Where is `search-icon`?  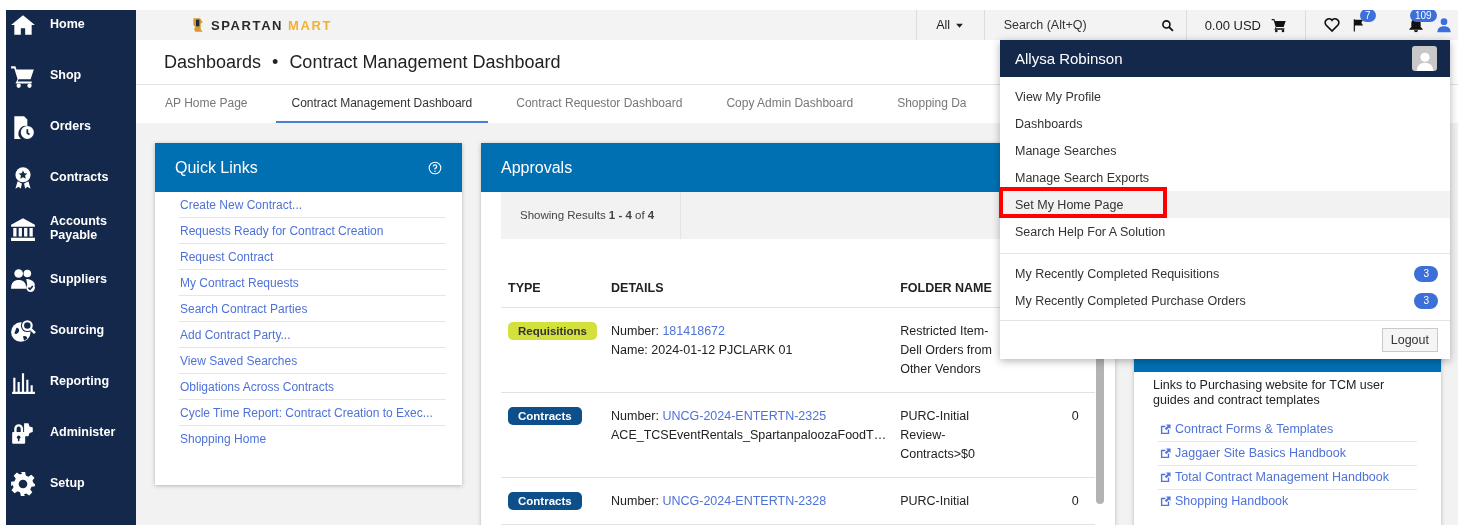
search-icon is located at coordinates (1167, 25).